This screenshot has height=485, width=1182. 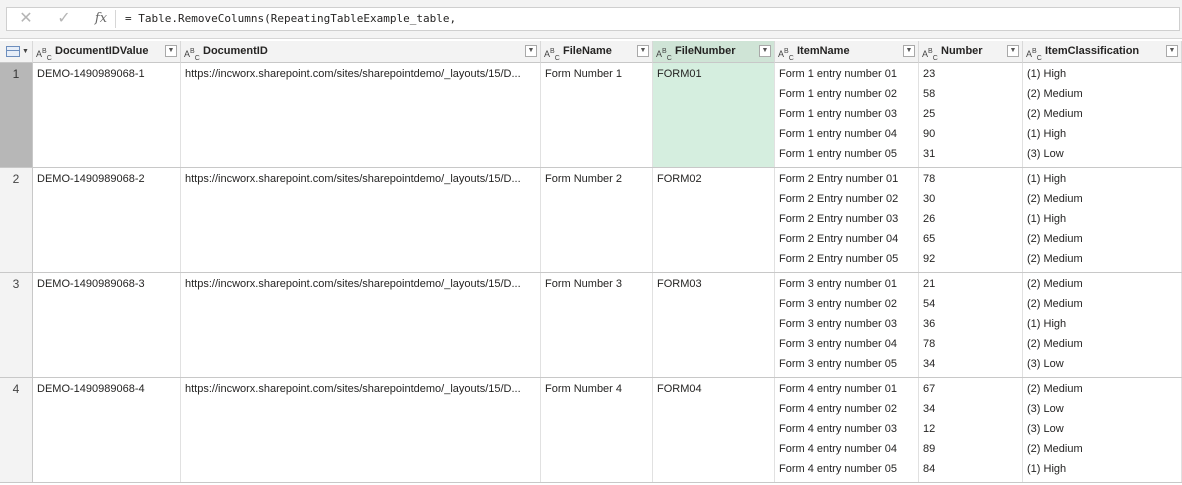 I want to click on item-number: 65, so click(x=970, y=238).